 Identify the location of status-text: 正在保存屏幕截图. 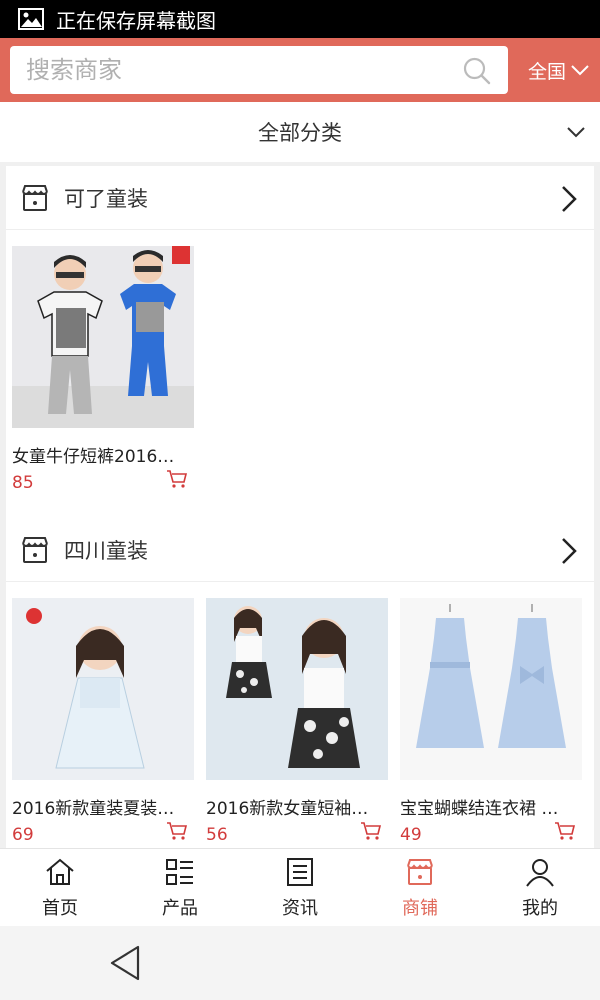
(136, 20).